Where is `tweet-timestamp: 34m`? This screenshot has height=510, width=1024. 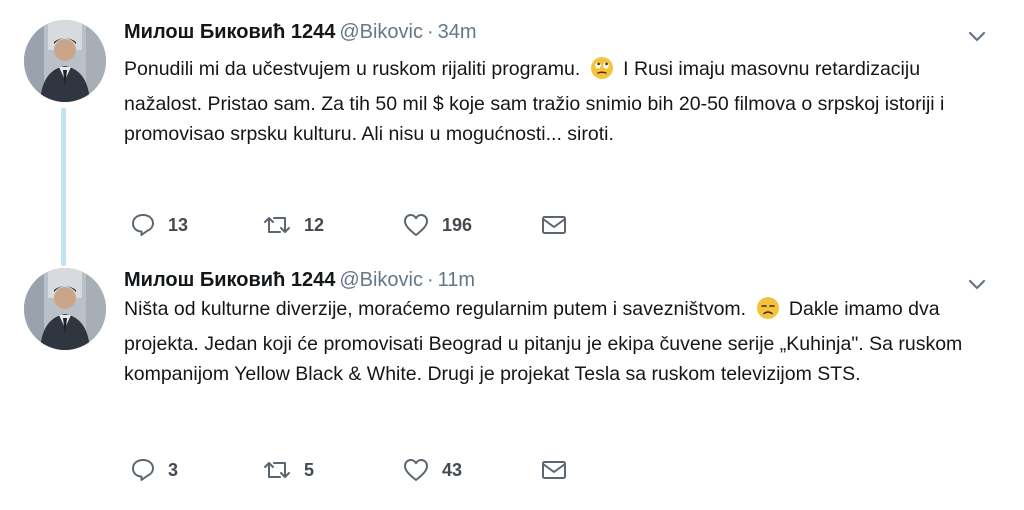
tweet-timestamp: 34m is located at coordinates (457, 32).